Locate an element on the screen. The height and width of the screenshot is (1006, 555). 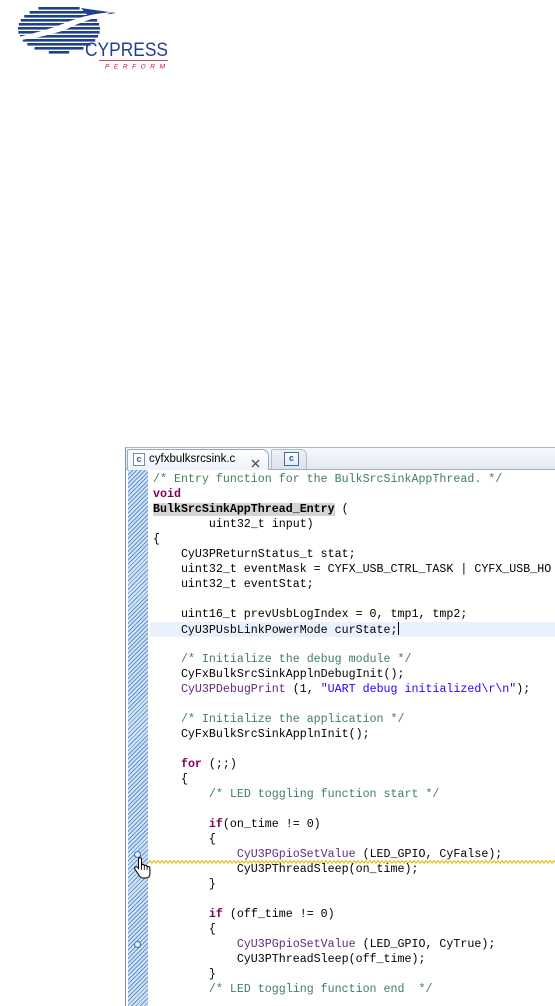
plain-token: CyU3PUsbLinkPowerMode curState; is located at coordinates (275, 630).